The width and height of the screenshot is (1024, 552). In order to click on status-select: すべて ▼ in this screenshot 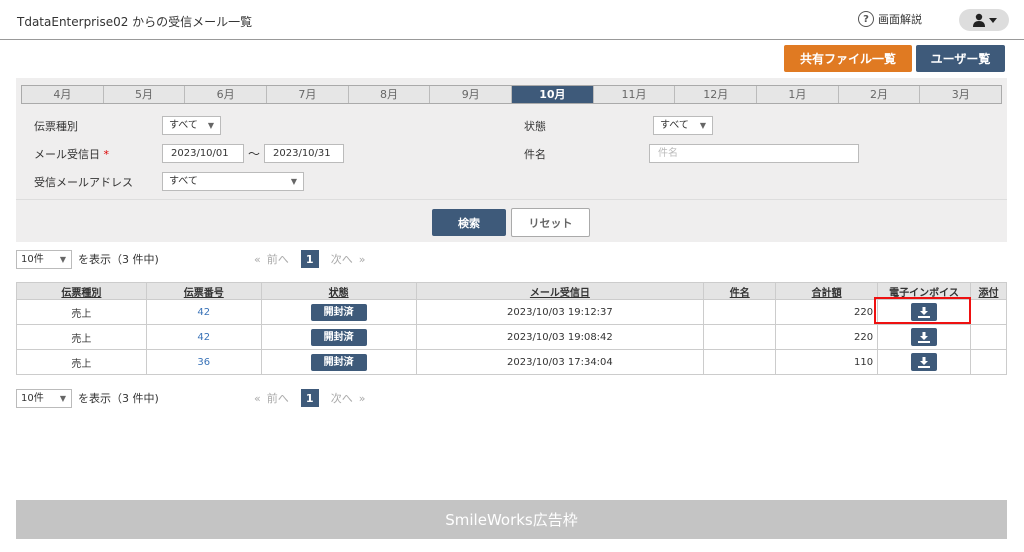, I will do `click(683, 125)`.